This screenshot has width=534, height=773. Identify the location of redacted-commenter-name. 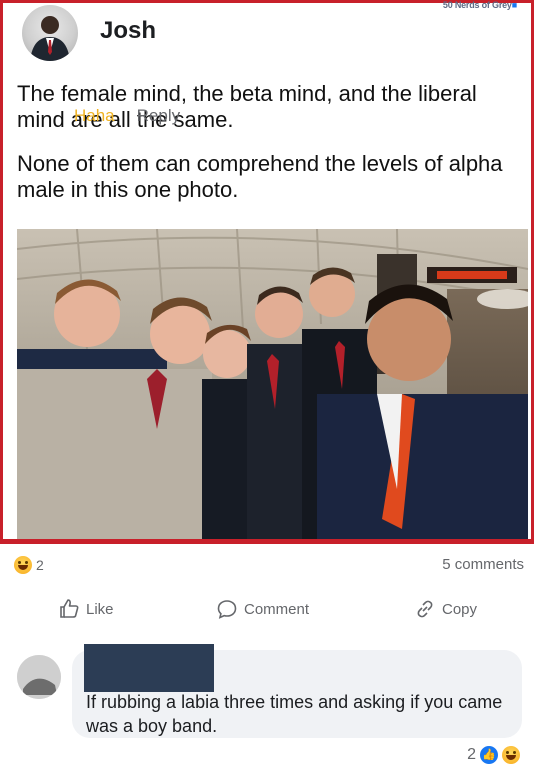
(149, 668).